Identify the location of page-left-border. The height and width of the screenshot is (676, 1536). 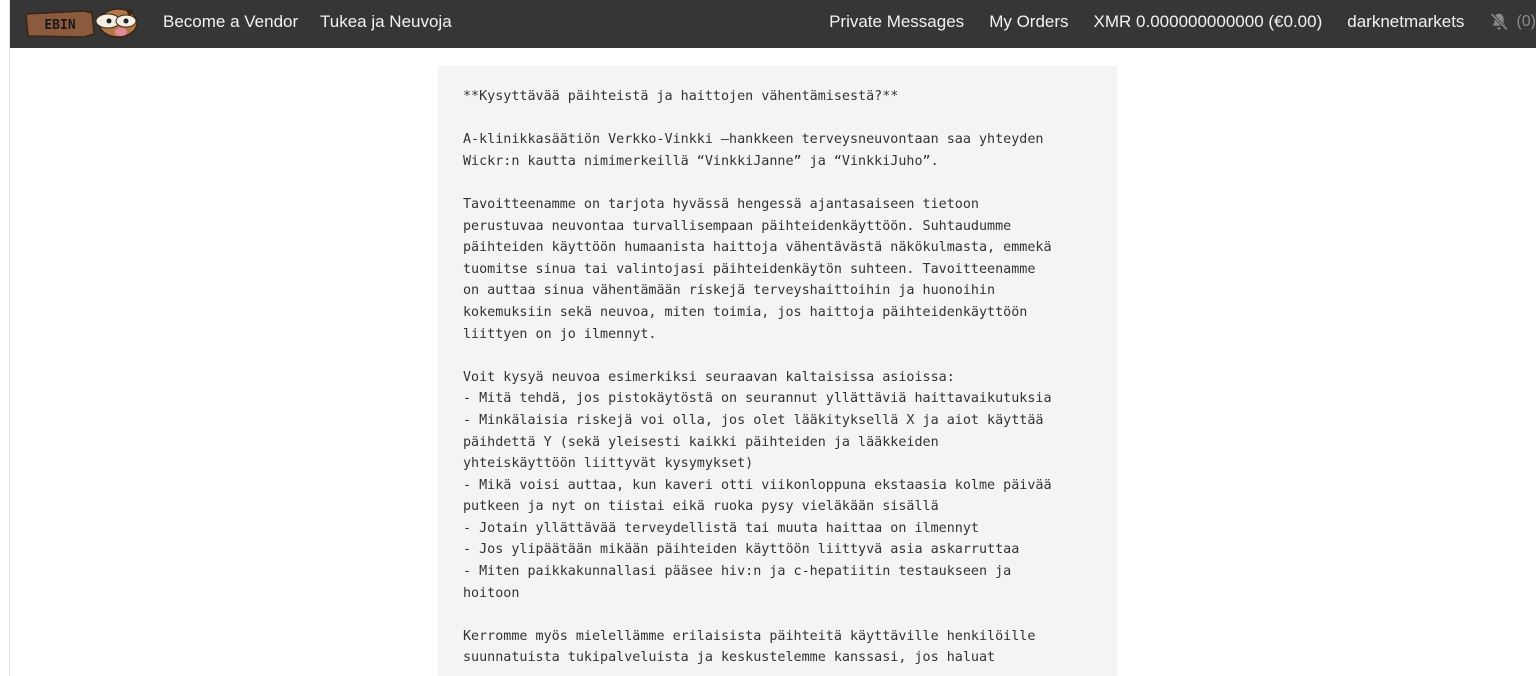
(5, 338).